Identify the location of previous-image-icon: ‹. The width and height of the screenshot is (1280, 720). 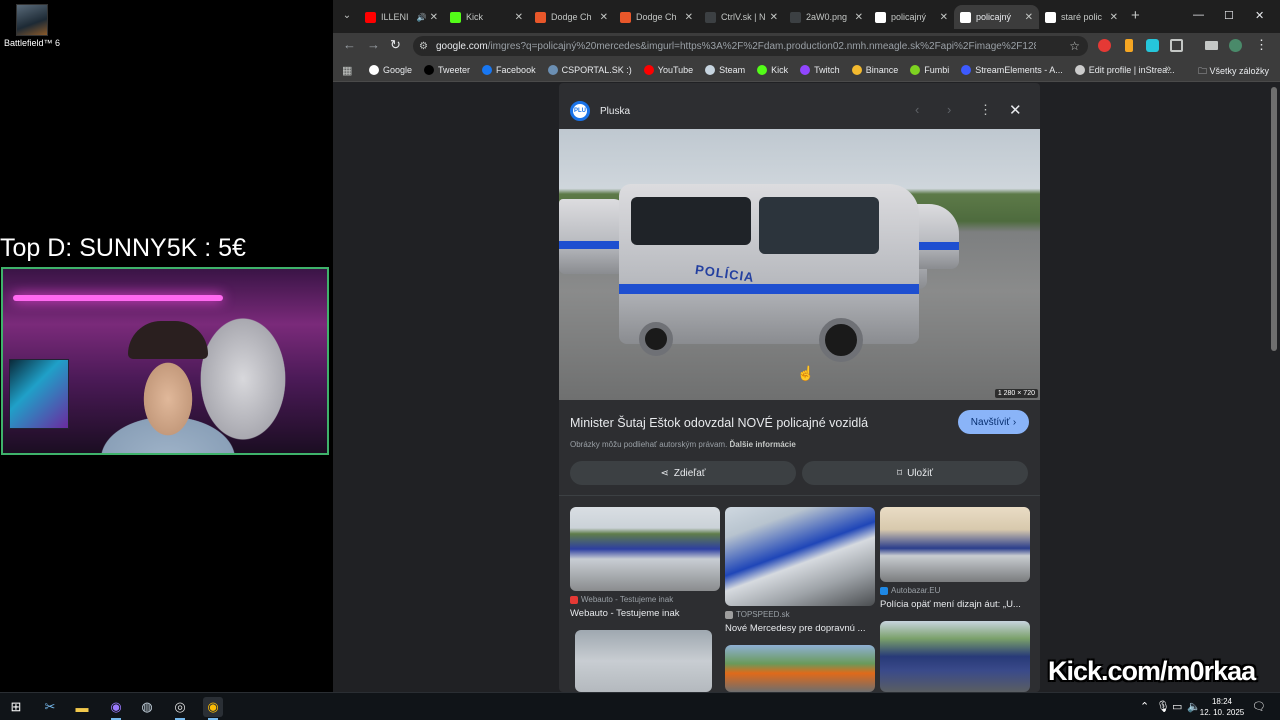
(917, 109).